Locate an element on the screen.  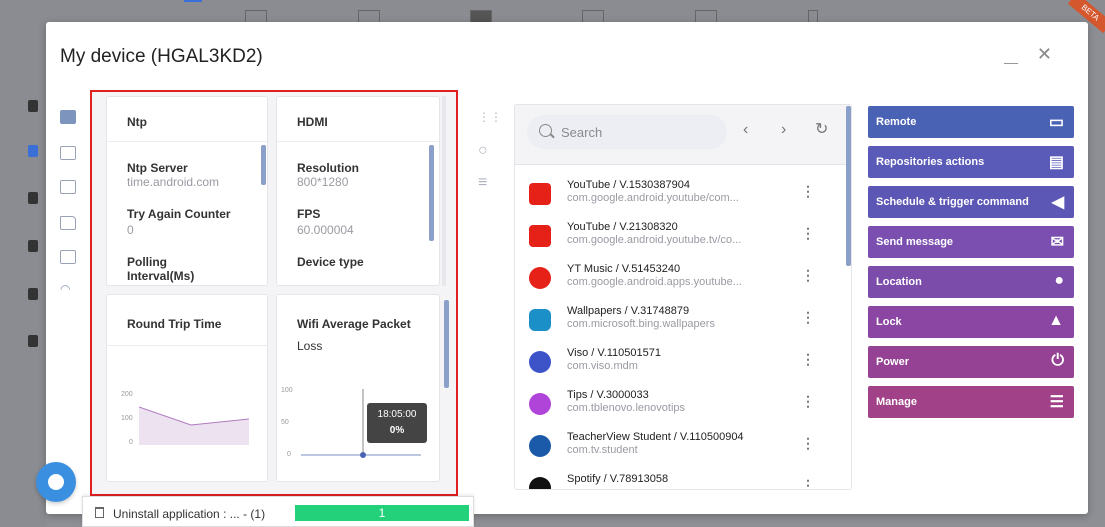
lock-button: Lock ▲ is located at coordinates (971, 322).